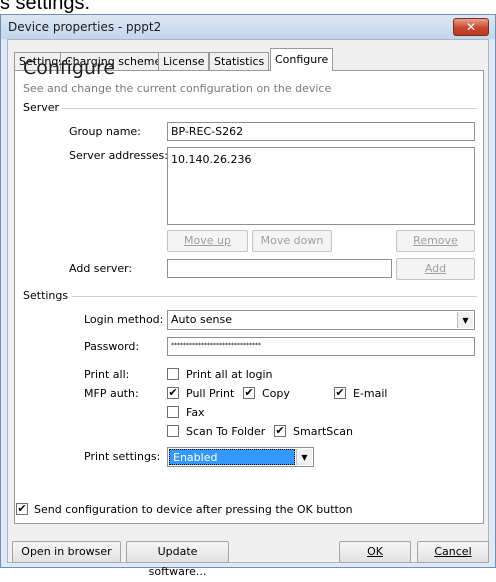  What do you see at coordinates (111, 393) in the screenshot?
I see `mfp-auth-label: MFP auth:` at bounding box center [111, 393].